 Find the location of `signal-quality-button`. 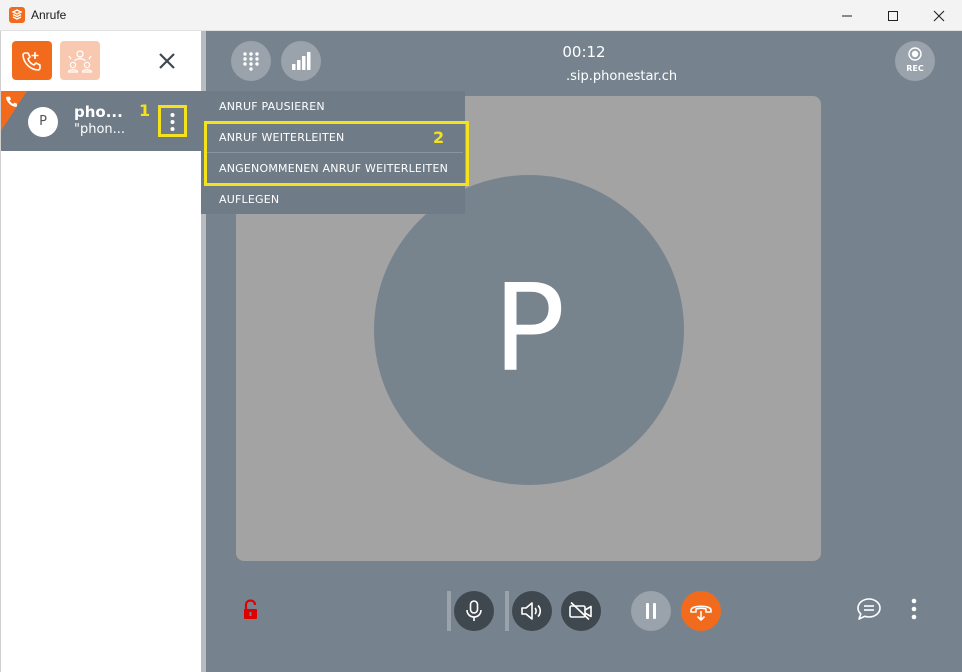

signal-quality-button is located at coordinates (301, 61).